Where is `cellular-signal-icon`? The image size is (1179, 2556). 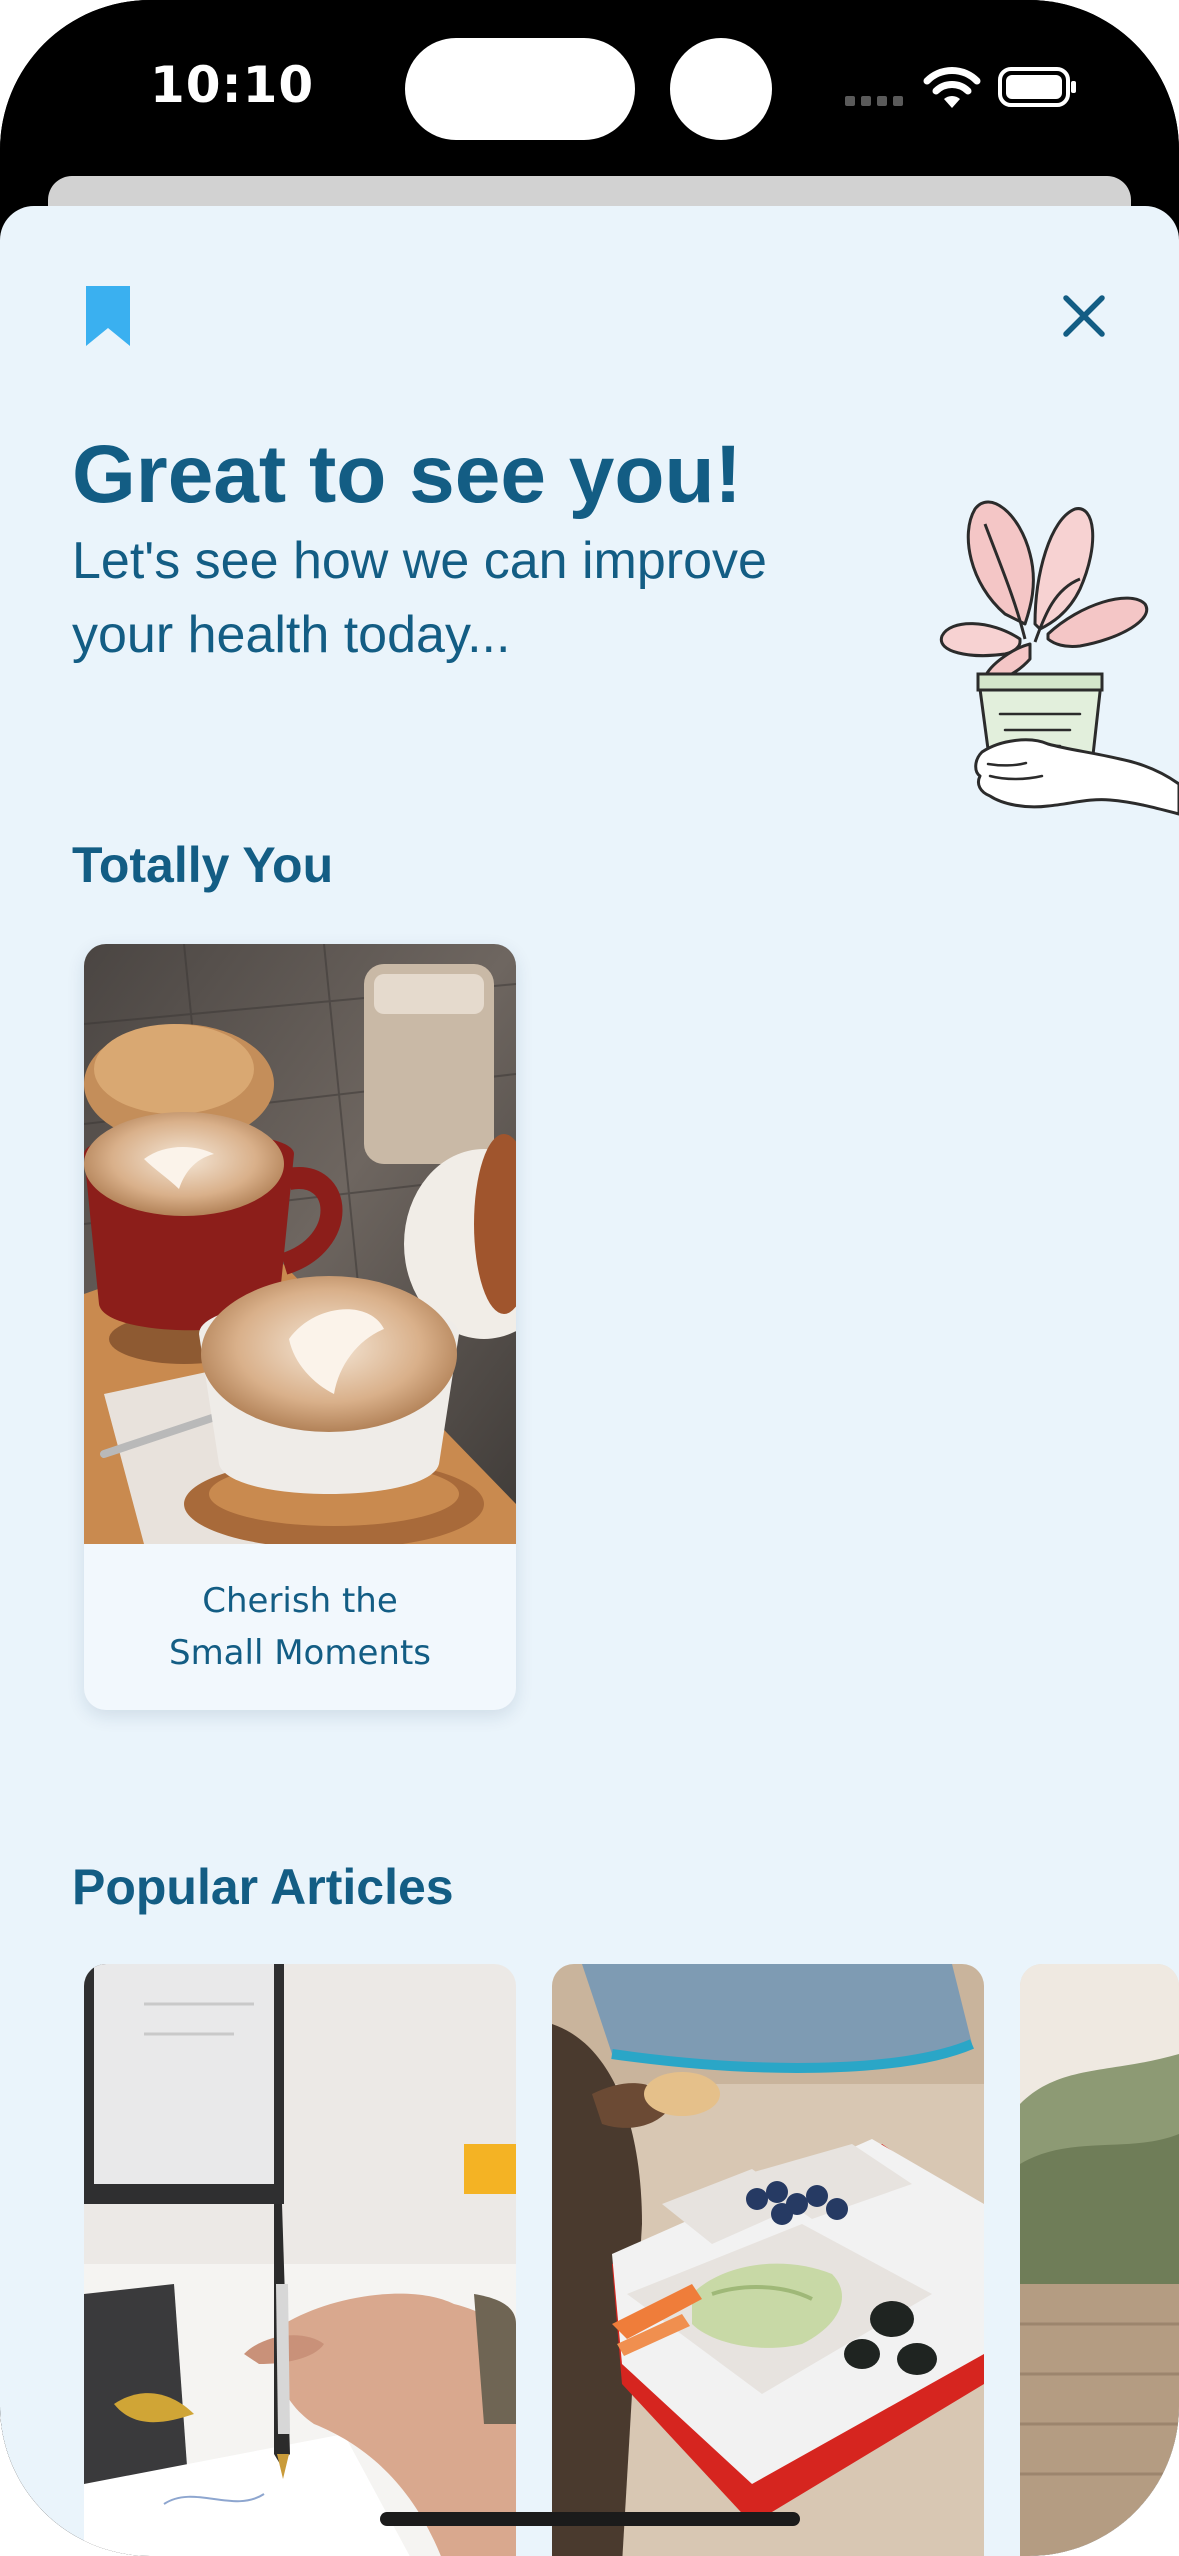
cellular-signal-icon is located at coordinates (874, 101).